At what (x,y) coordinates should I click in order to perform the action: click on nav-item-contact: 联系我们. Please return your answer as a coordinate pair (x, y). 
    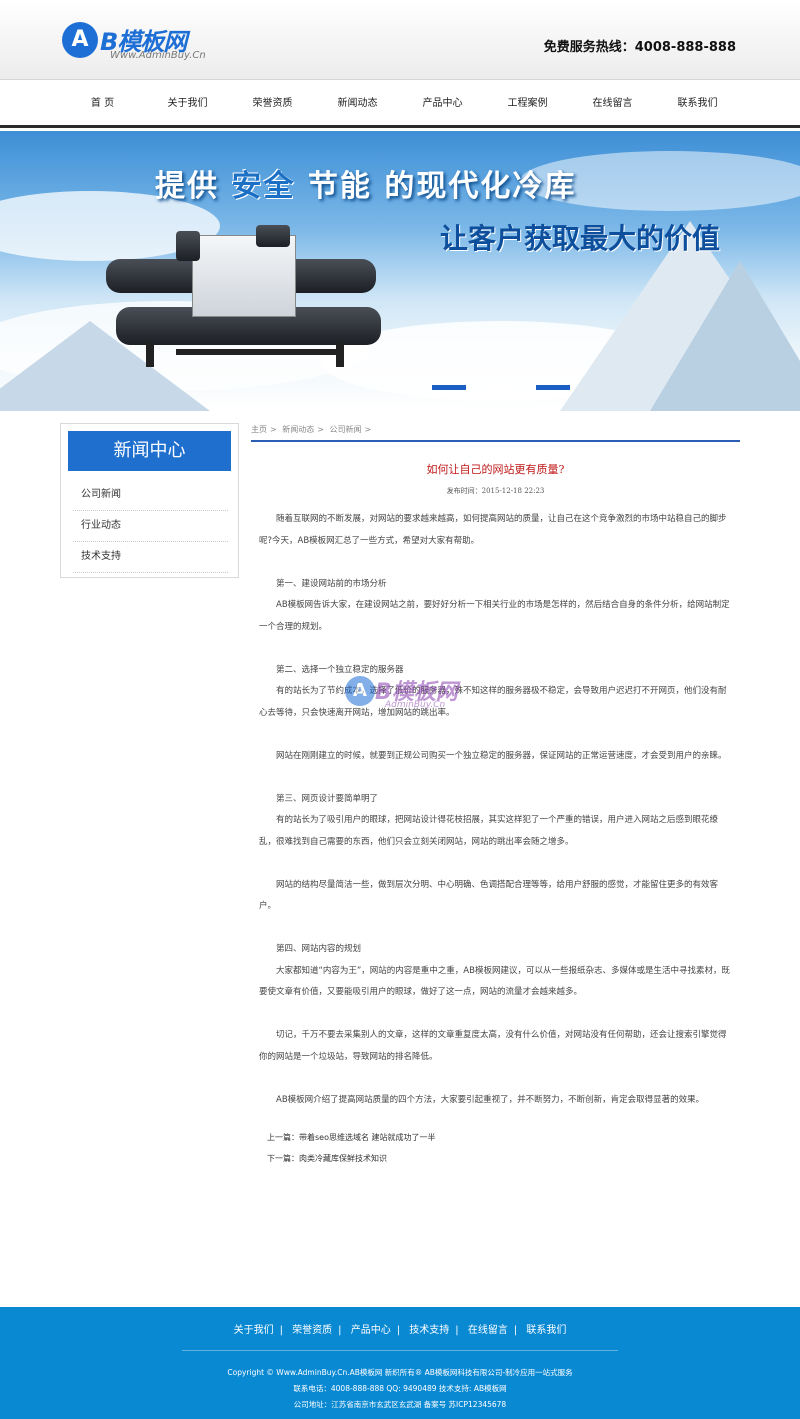
    Looking at the image, I should click on (697, 104).